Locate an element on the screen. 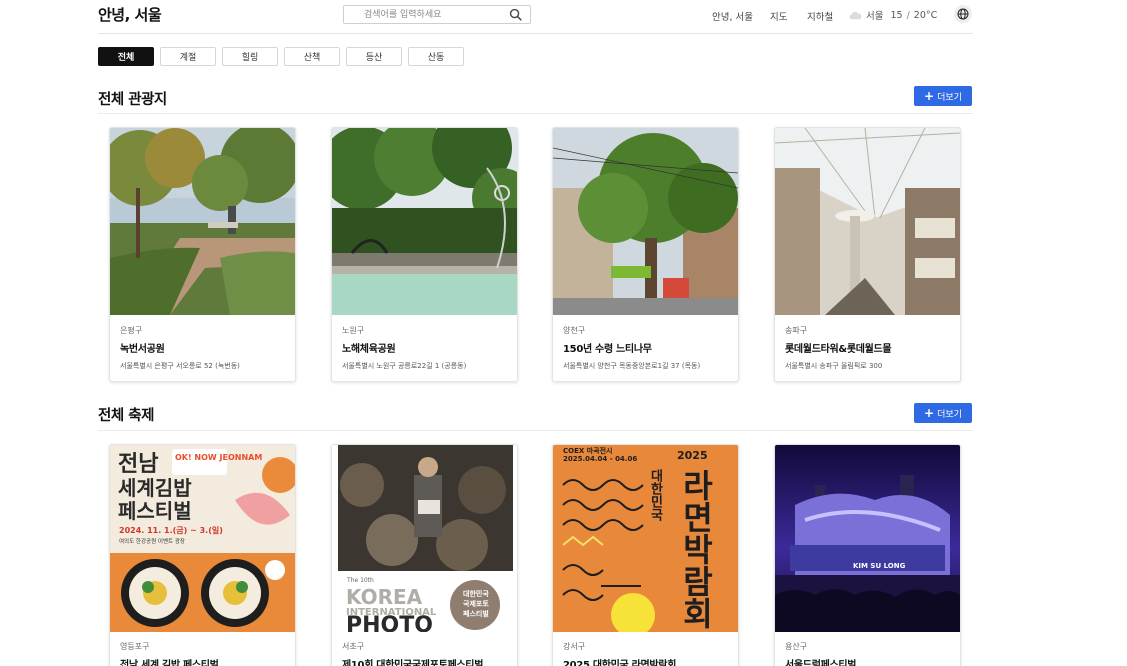 The width and height of the screenshot is (1127, 666). site-logo: 안녕, 서울 is located at coordinates (130, 14).